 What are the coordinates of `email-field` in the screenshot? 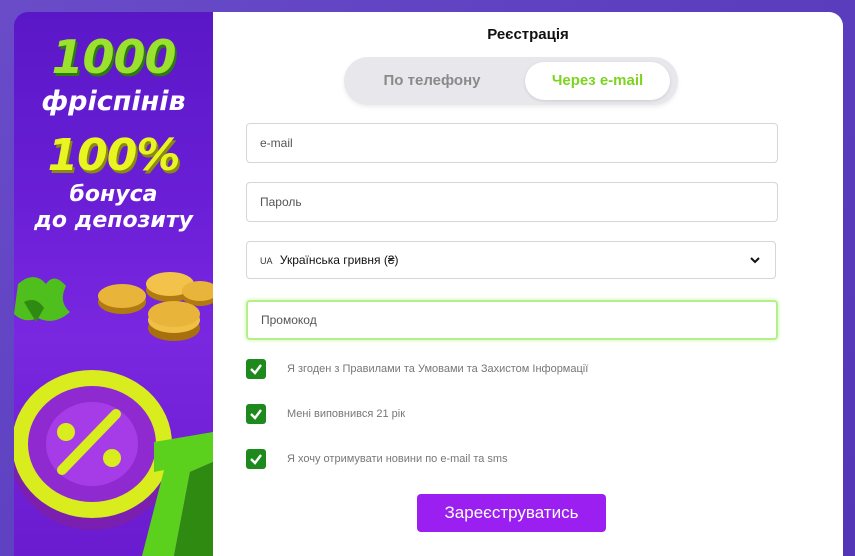 It's located at (512, 143).